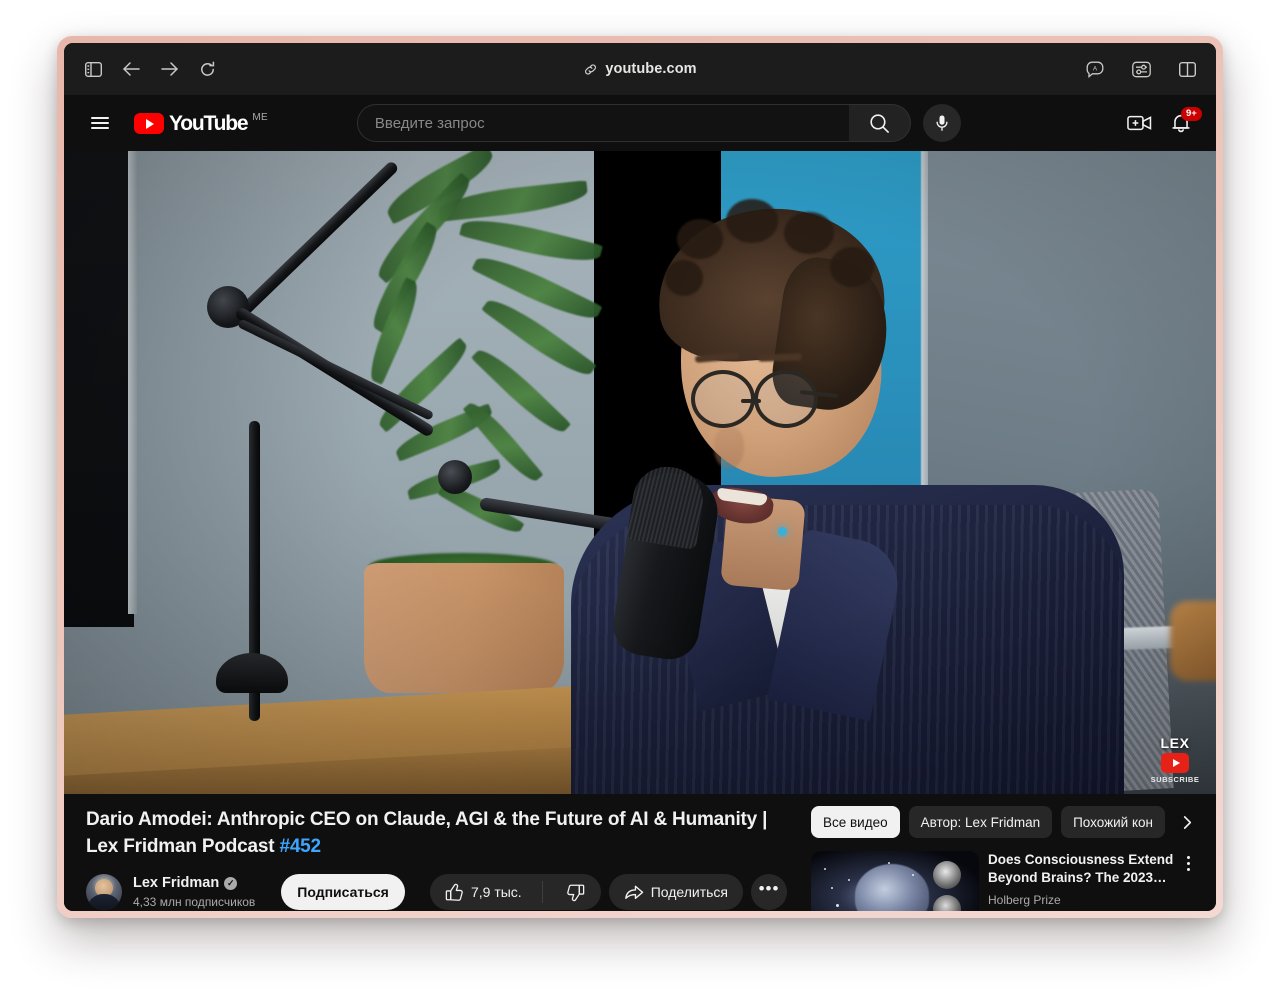 The height and width of the screenshot is (997, 1280). Describe the element at coordinates (1184, 822) in the screenshot. I see `chevron-right-icon` at that location.